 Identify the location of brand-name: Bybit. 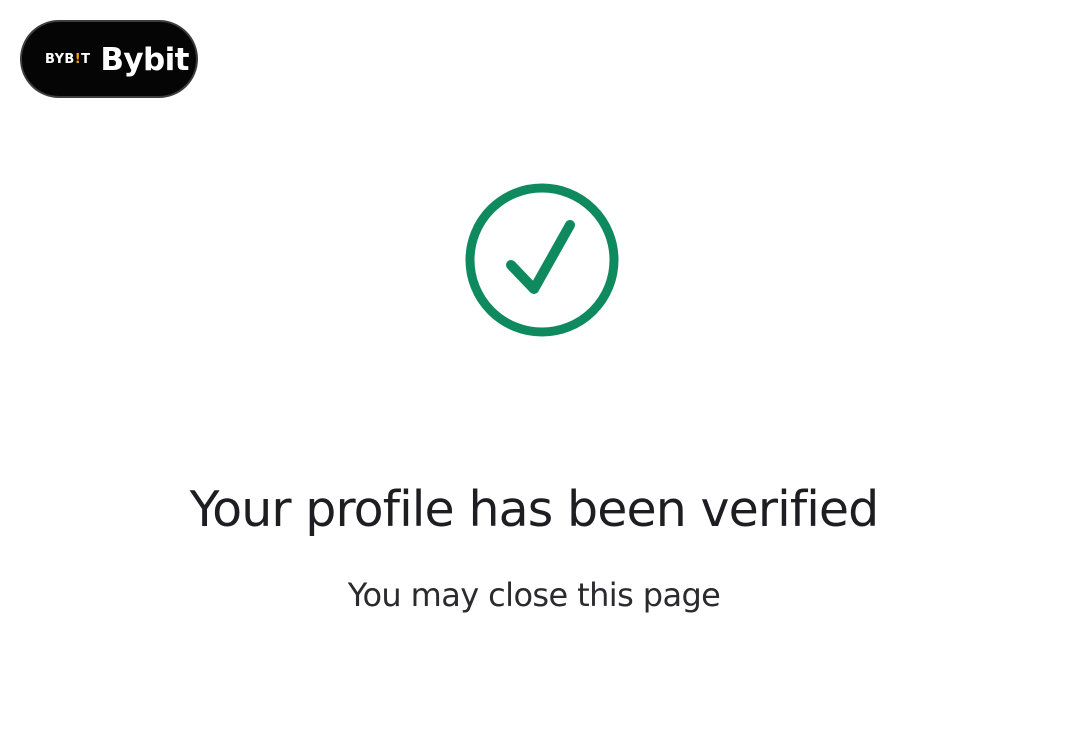
(144, 59).